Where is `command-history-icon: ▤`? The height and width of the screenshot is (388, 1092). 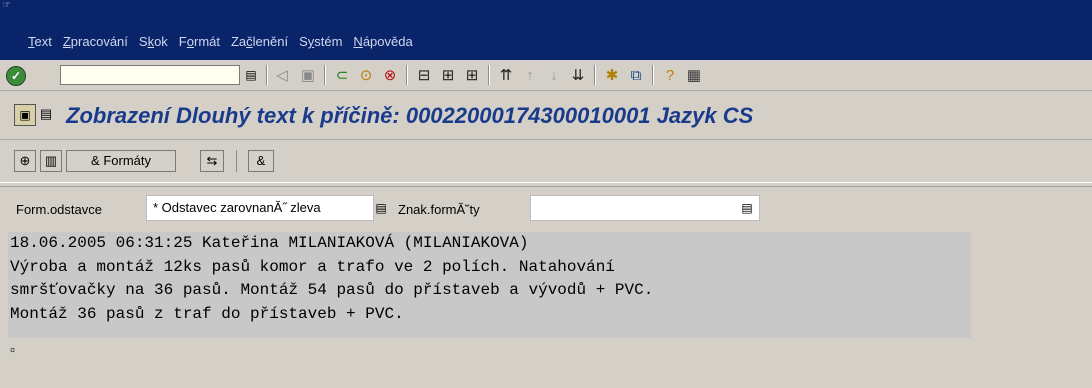 command-history-icon: ▤ is located at coordinates (251, 75).